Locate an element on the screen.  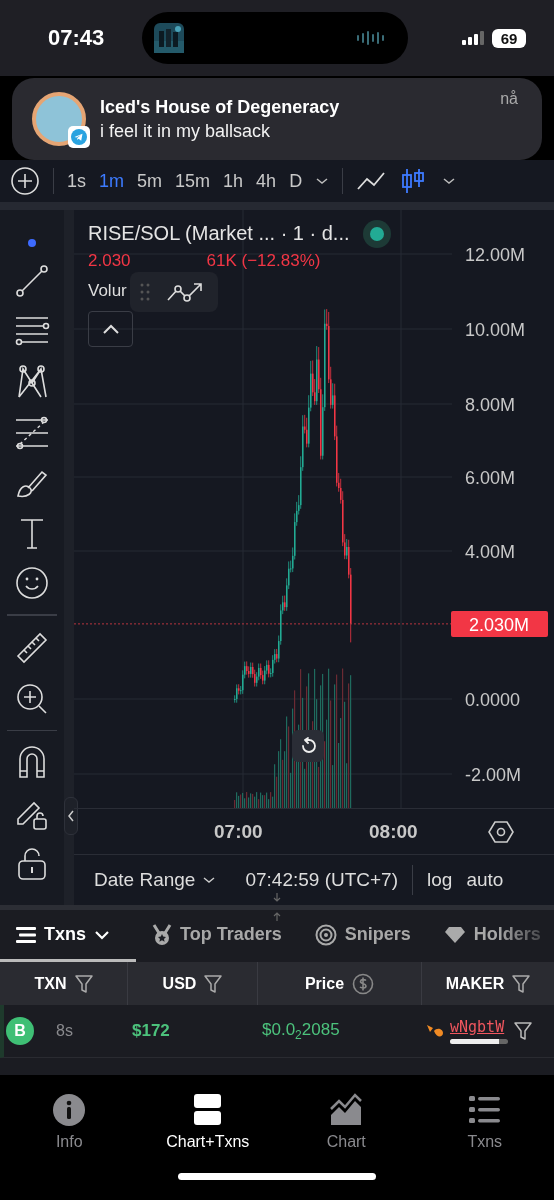
wallet-link: wNgbtW is located at coordinates (479, 1027).